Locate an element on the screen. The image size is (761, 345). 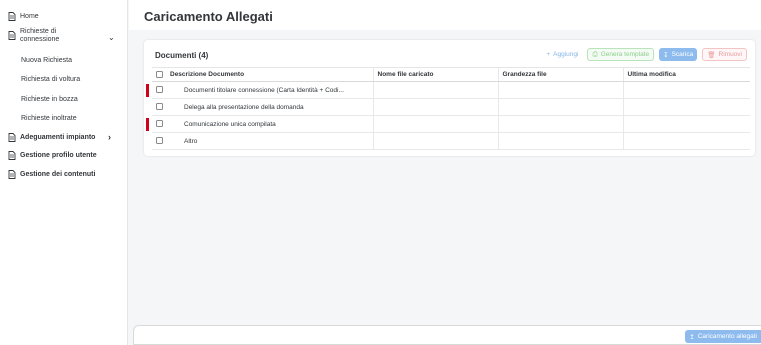
download-button-label: Scarica is located at coordinates (682, 54).